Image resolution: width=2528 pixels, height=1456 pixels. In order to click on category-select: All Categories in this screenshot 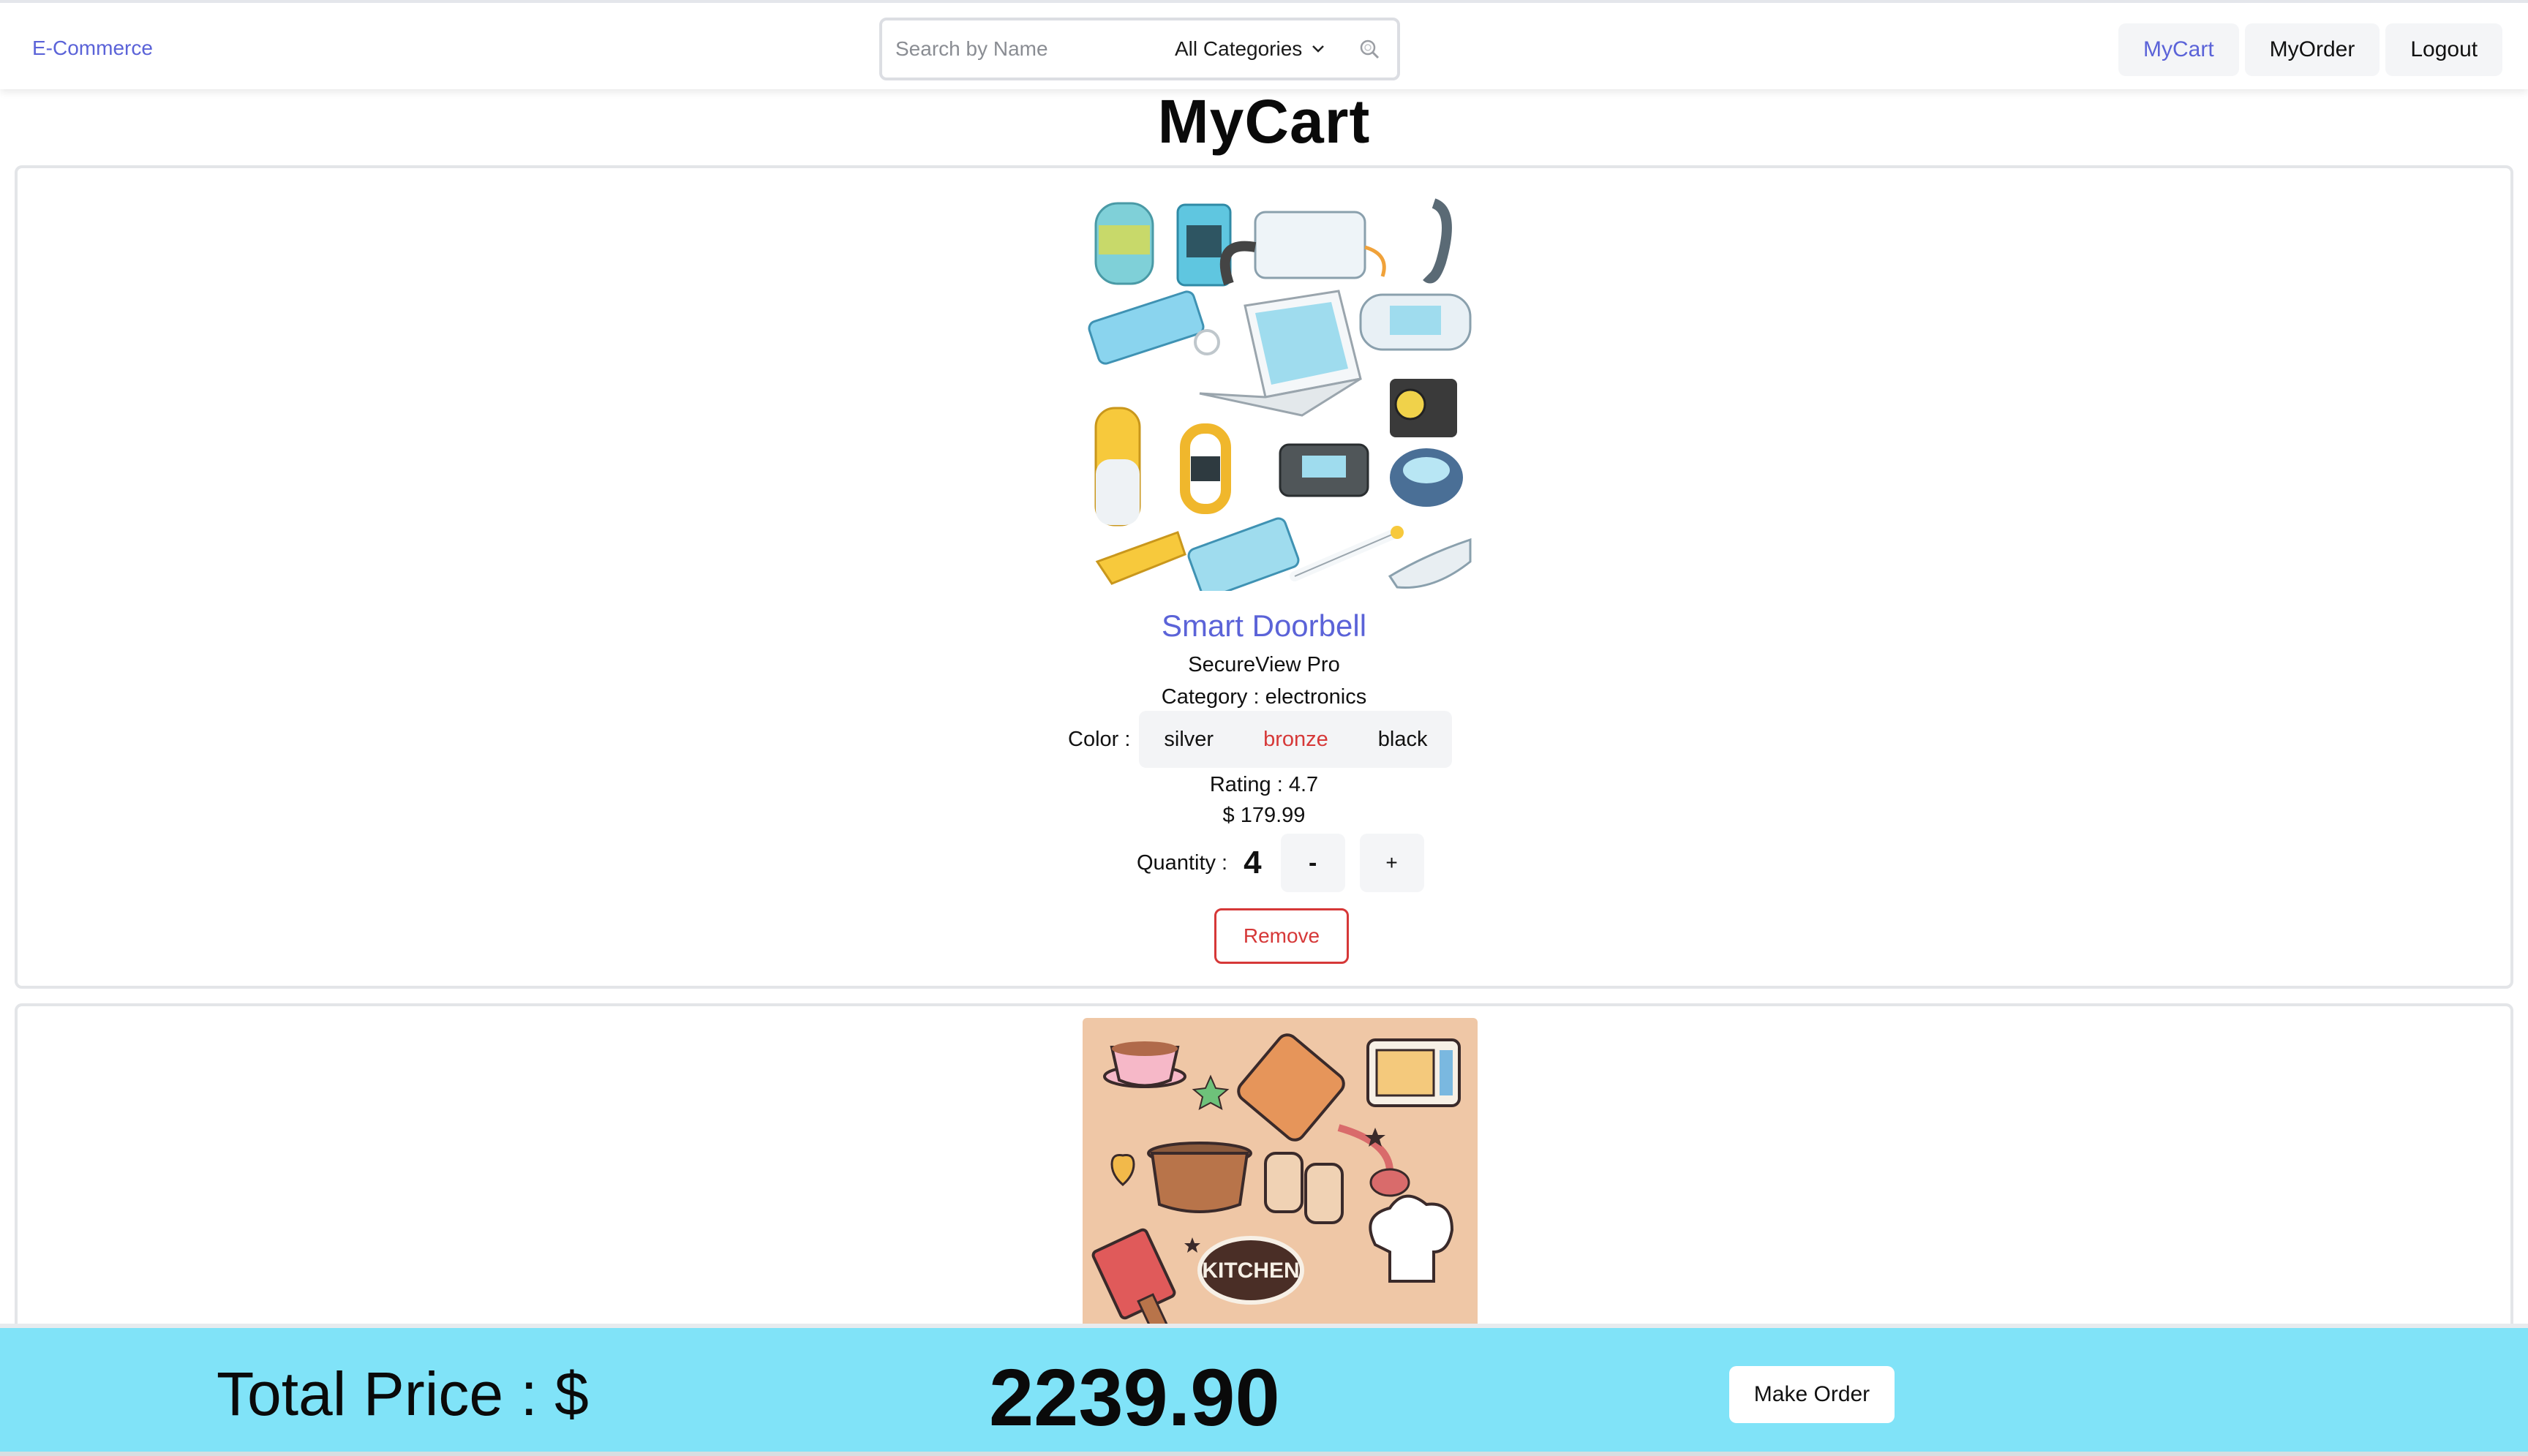, I will do `click(1250, 49)`.